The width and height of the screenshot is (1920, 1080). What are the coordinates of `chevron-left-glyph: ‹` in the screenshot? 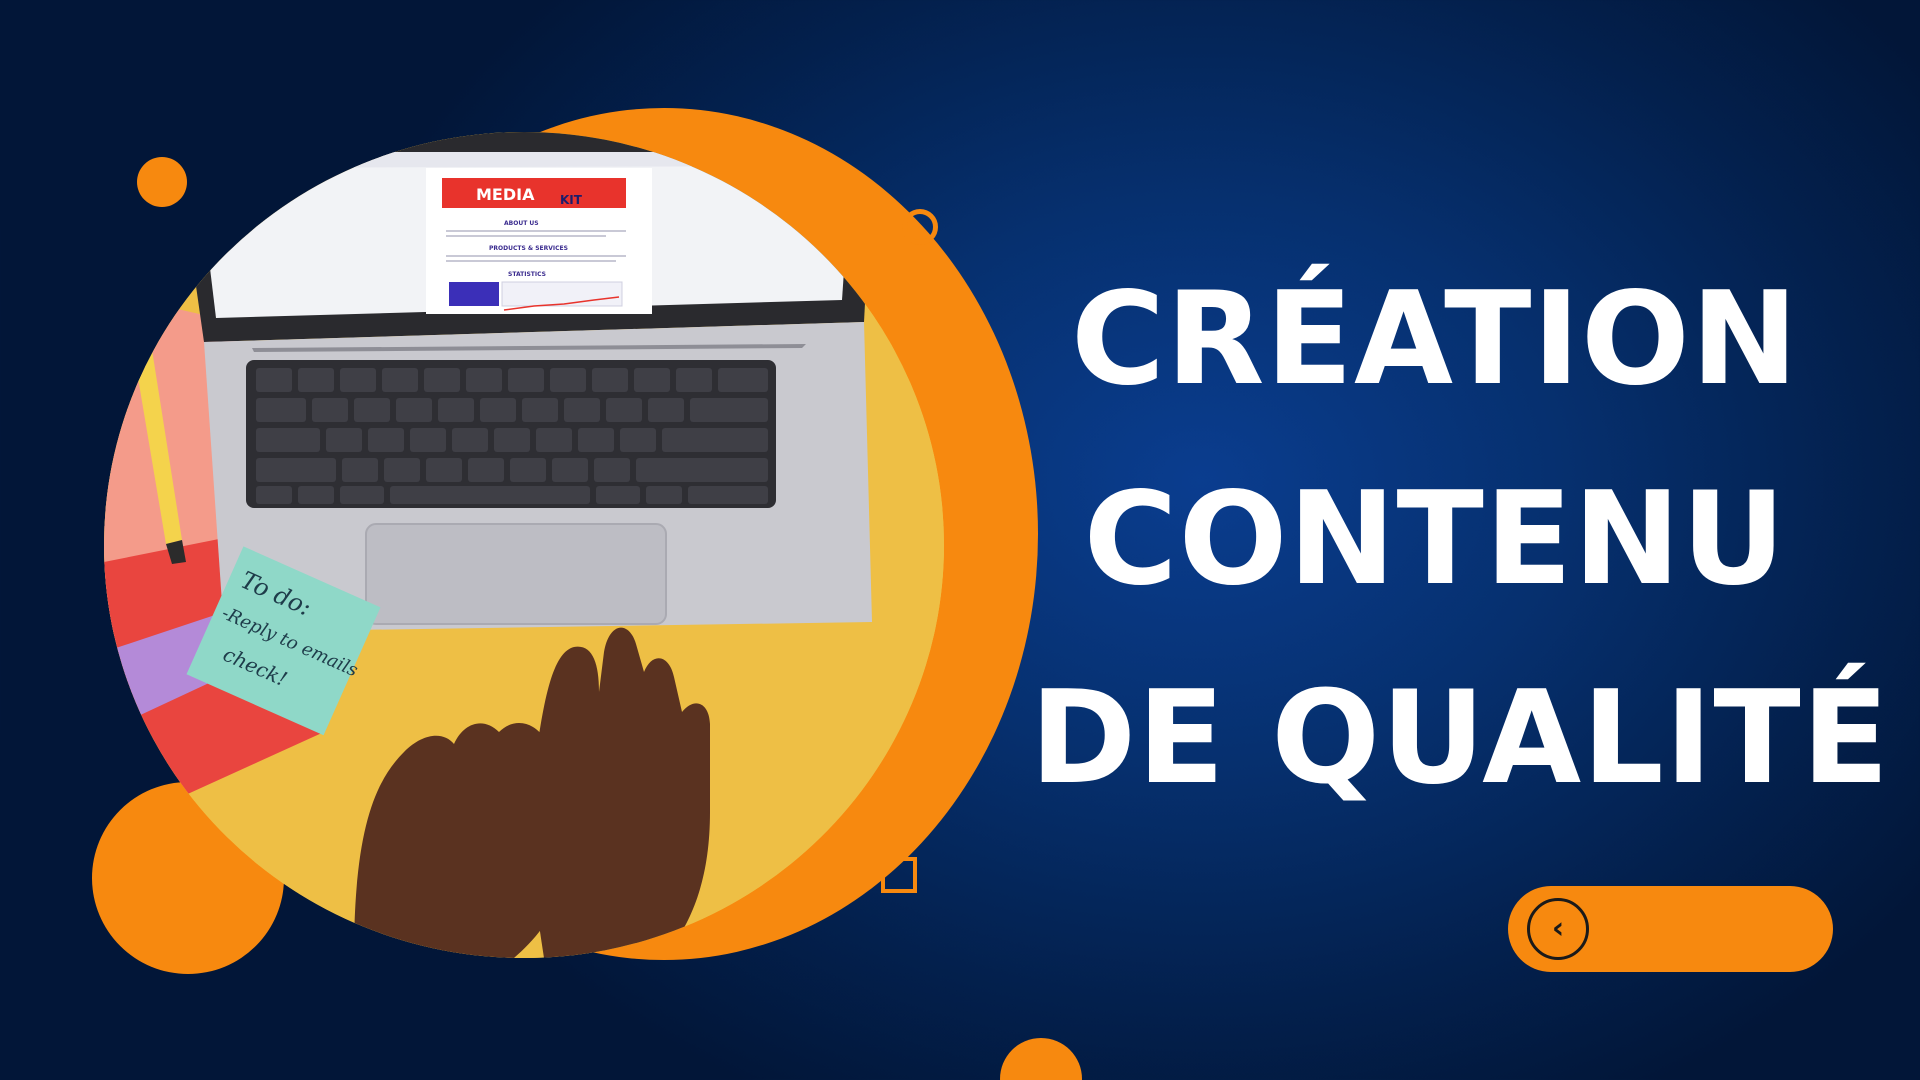 It's located at (1558, 928).